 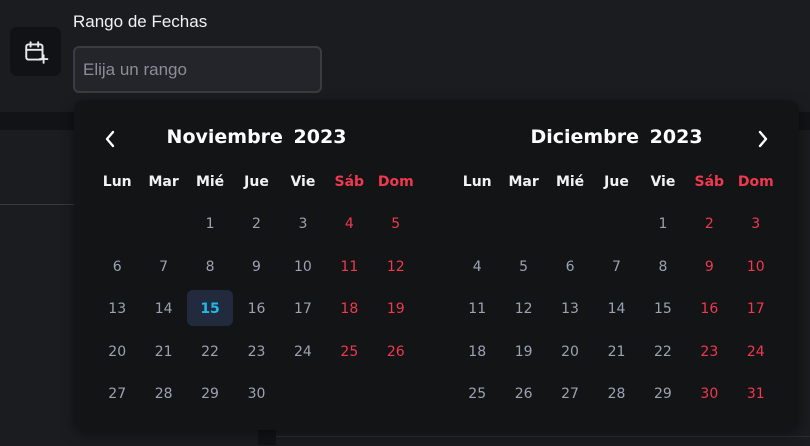 I want to click on month-title: Diciembre 2023, so click(x=616, y=137).